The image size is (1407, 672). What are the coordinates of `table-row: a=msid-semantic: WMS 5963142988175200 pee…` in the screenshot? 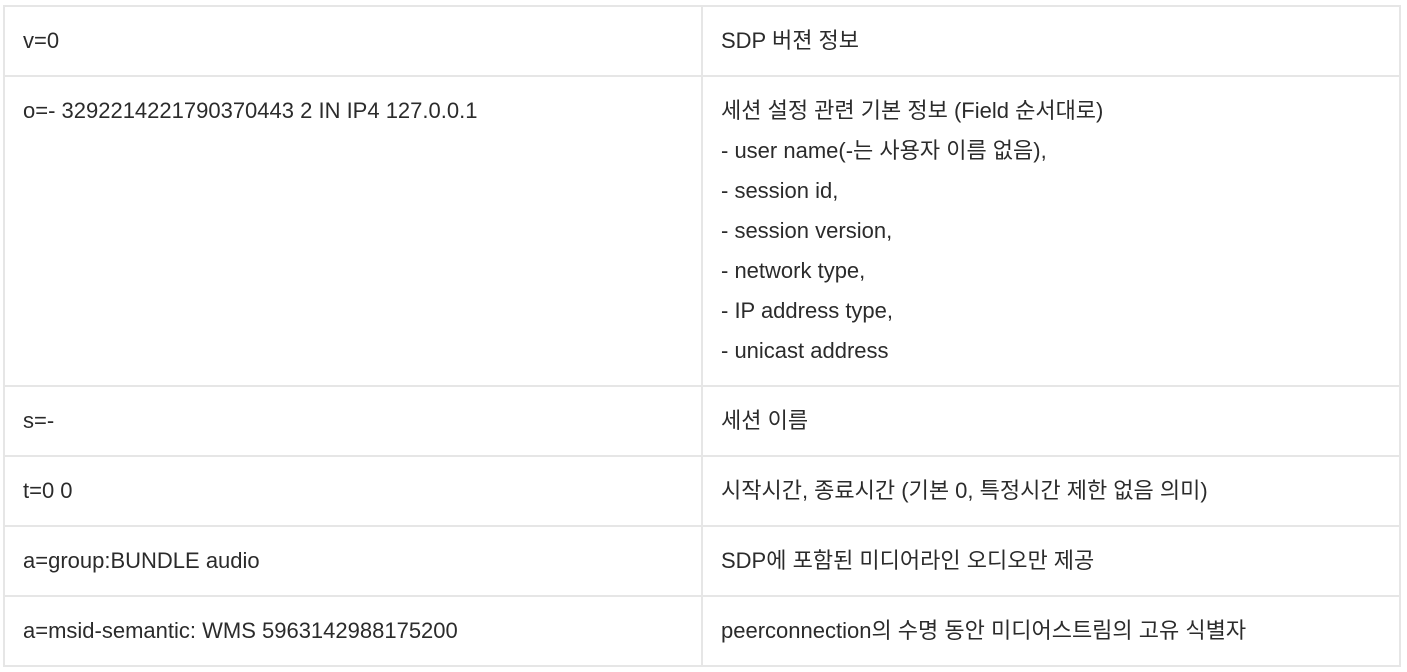 It's located at (702, 631).